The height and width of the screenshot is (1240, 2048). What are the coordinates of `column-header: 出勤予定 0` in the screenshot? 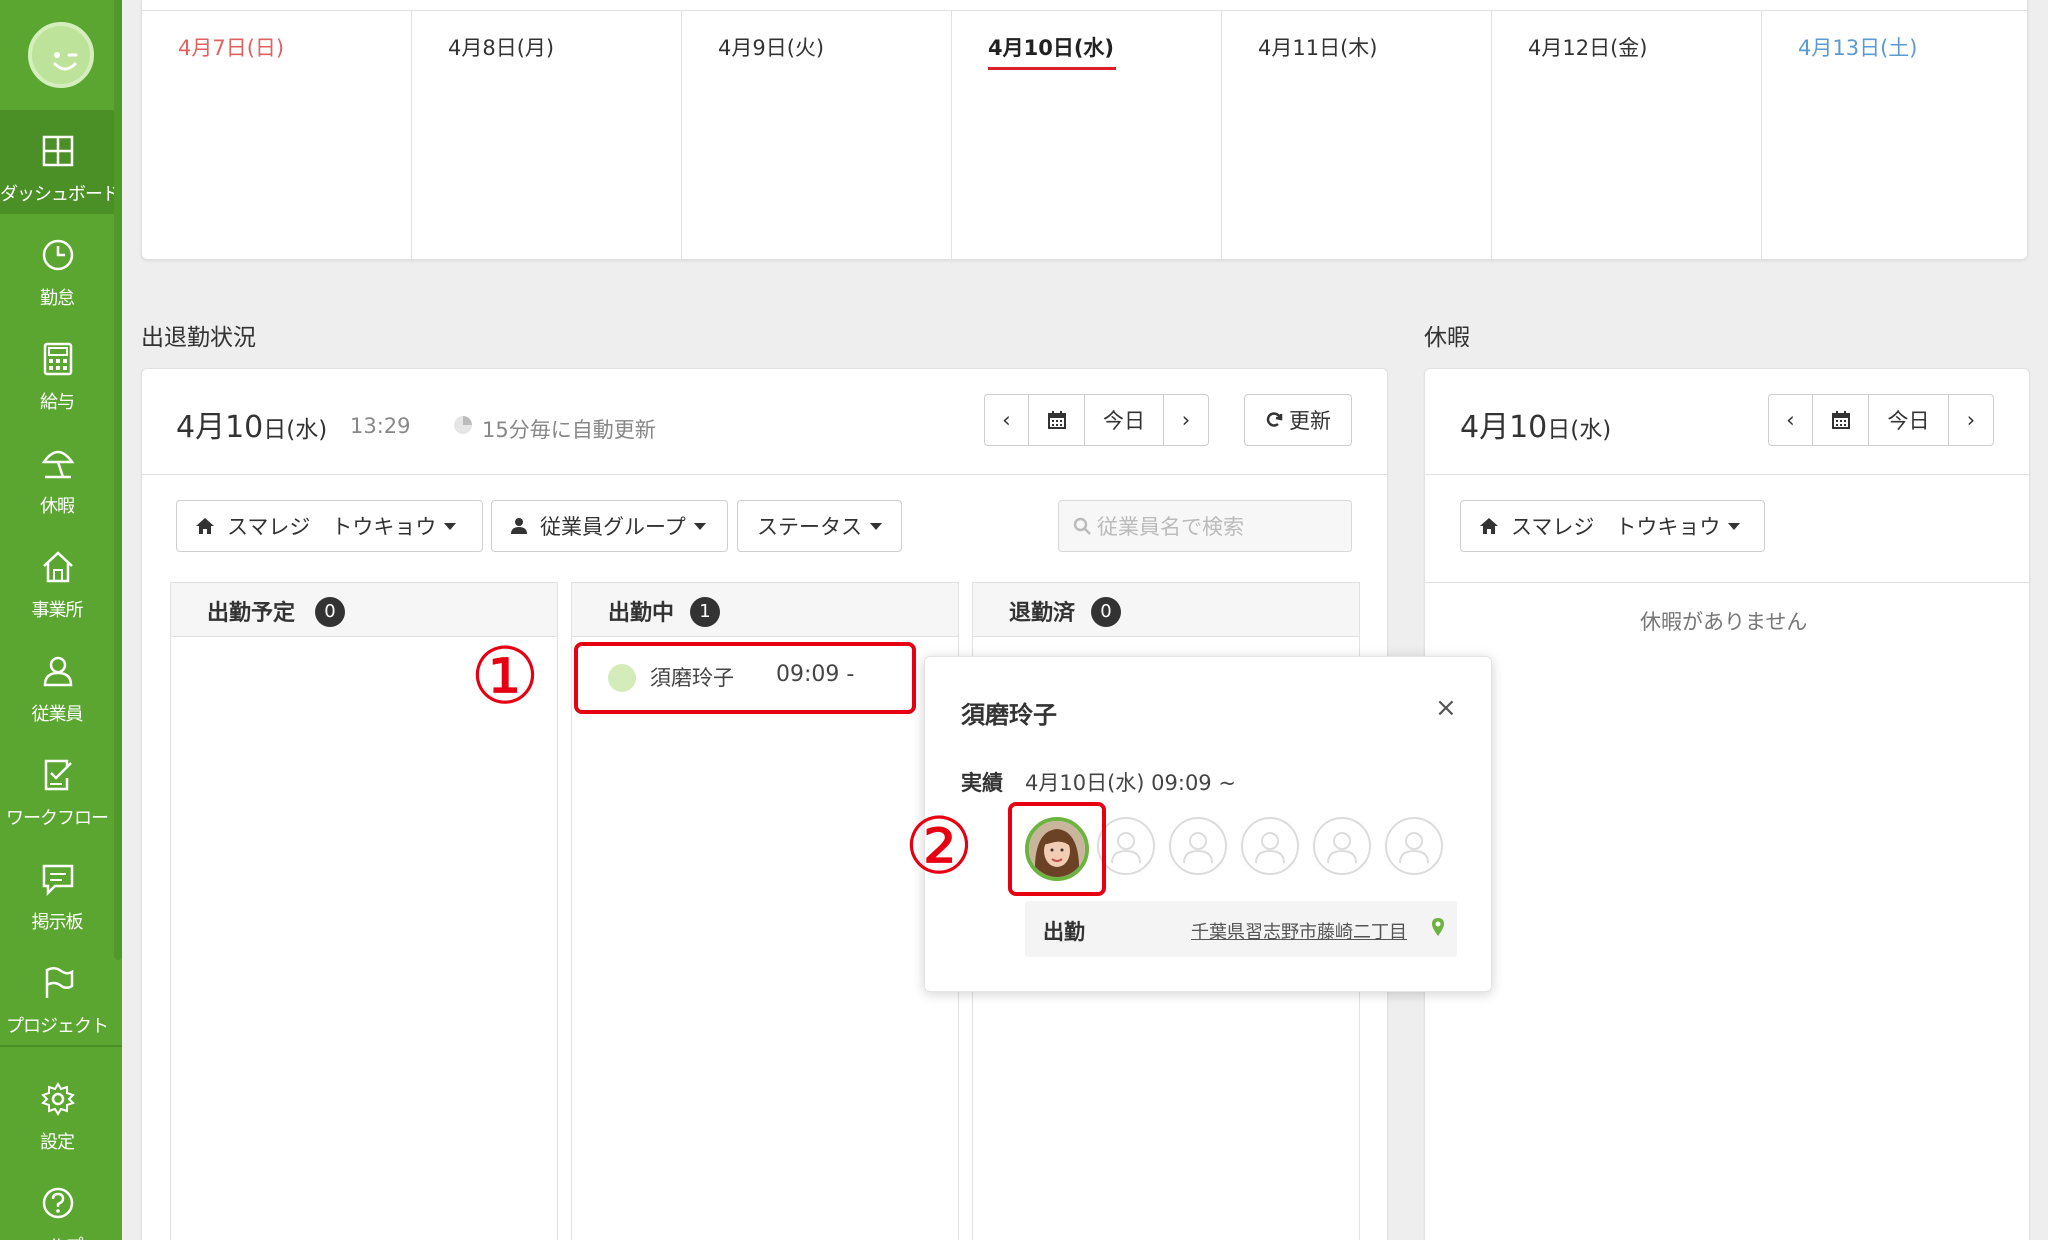 It's located at (364, 610).